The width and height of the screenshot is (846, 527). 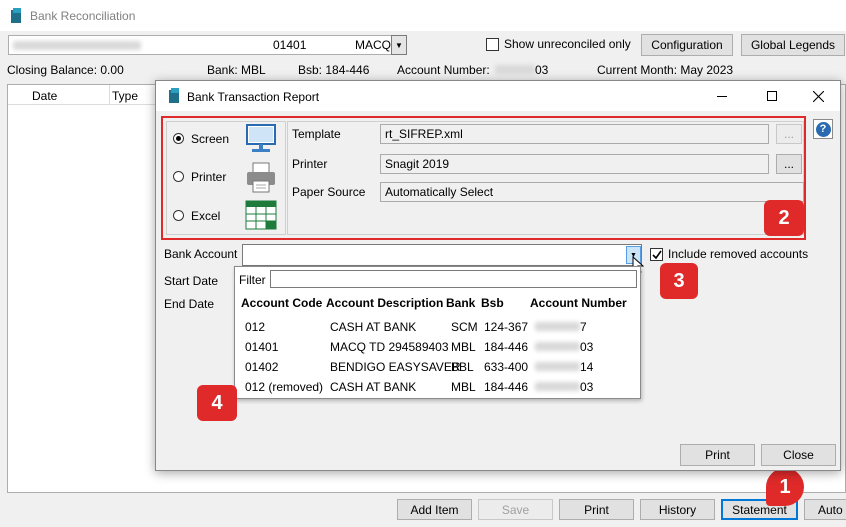 I want to click on cell-account-number: 7, so click(x=583, y=327).